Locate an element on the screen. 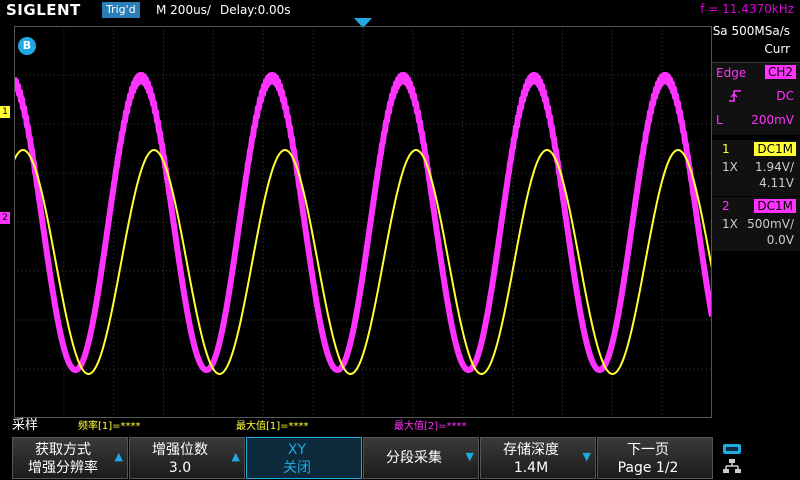 The height and width of the screenshot is (480, 800). channel2-coupling: DC1M is located at coordinates (775, 206).